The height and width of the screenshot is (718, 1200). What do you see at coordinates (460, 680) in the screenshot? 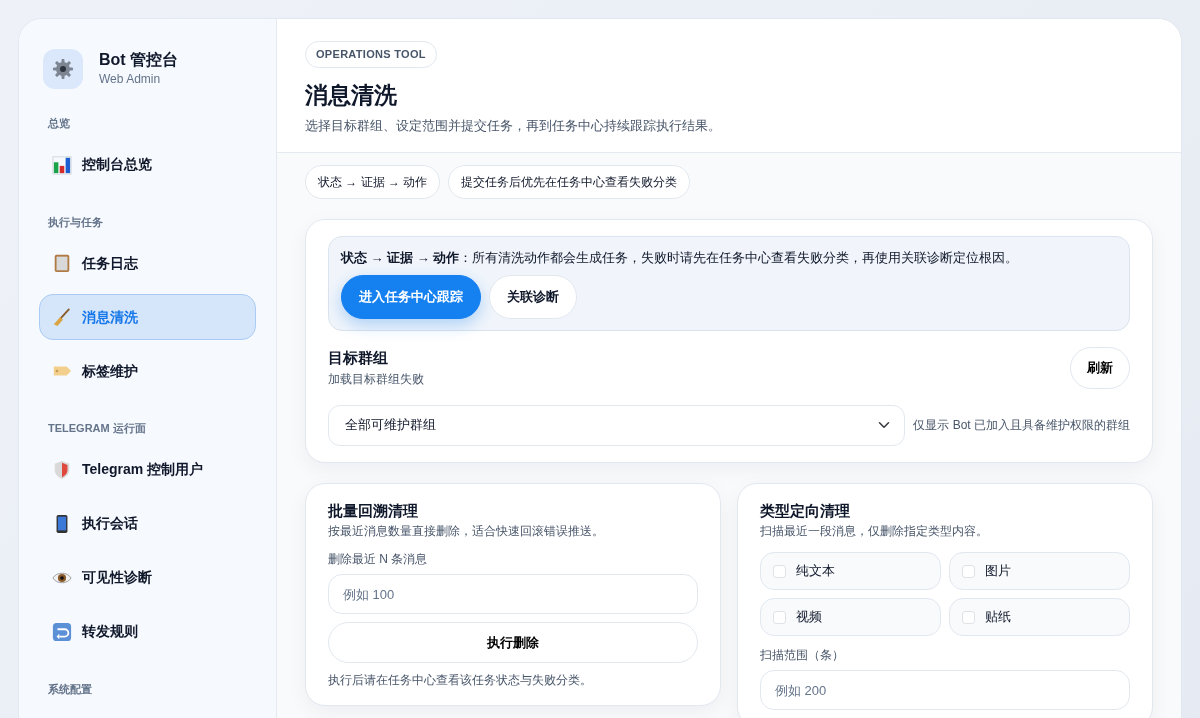
I see `note-text: 执行后请在任务中心查看该任务状态与失败分类。` at bounding box center [460, 680].